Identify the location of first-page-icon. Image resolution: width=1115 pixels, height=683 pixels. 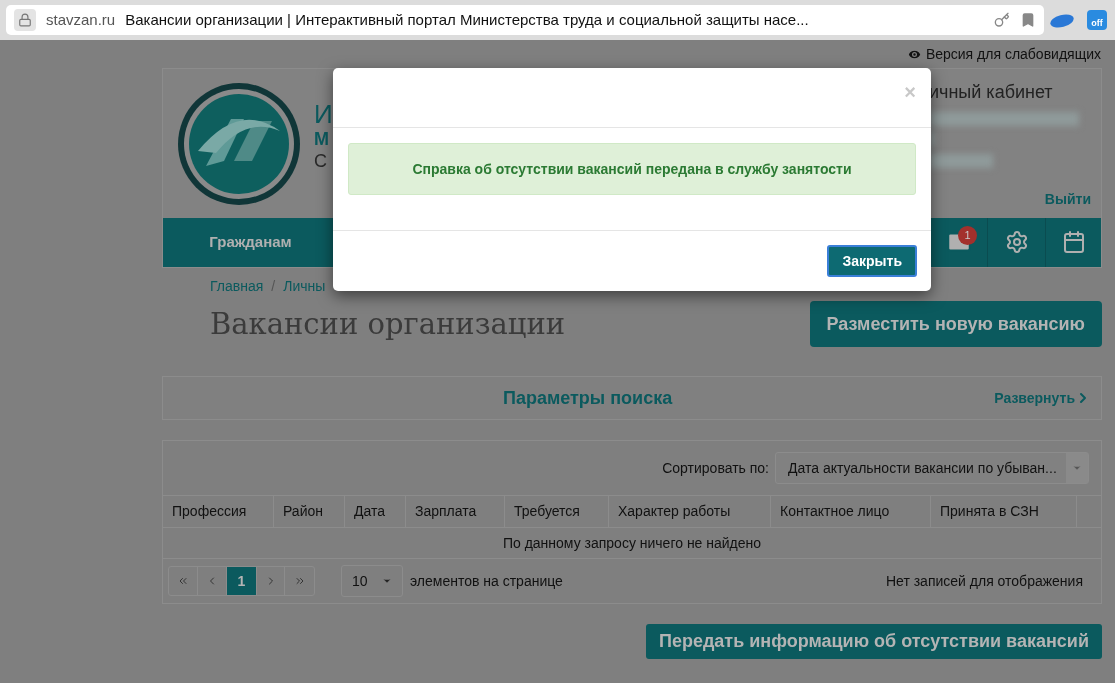
(183, 581).